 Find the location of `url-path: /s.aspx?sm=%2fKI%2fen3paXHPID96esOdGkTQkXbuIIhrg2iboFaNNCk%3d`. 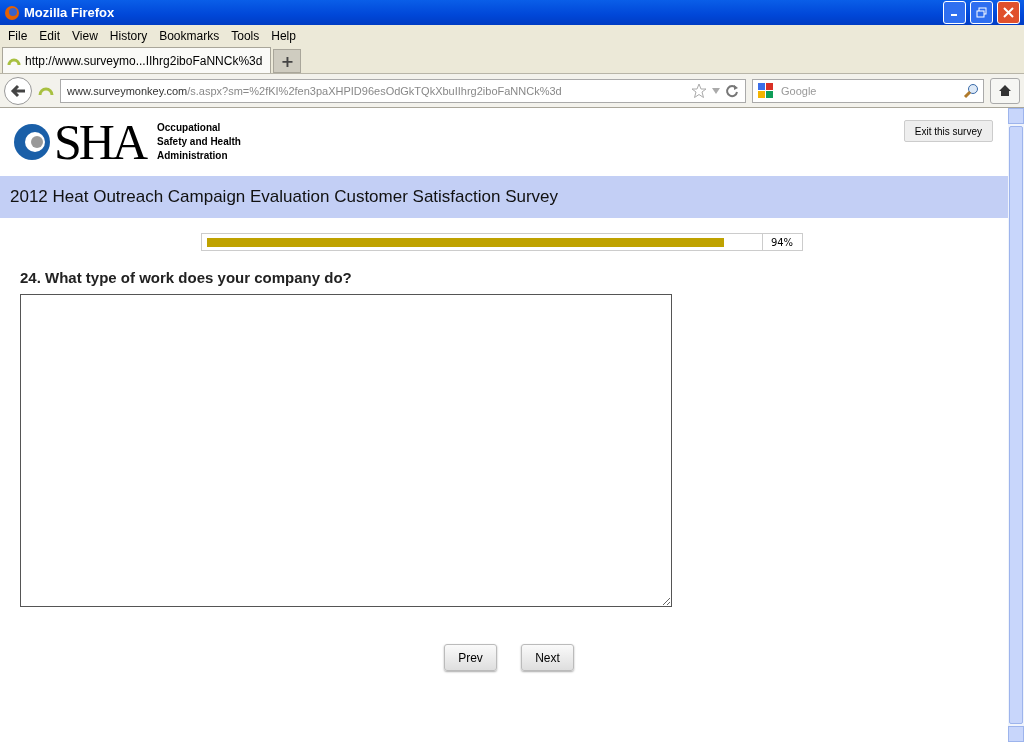

url-path: /s.aspx?sm=%2fKI%2fen3paXHPID96esOdGkTQkXbuIIhrg2iboFaNNCk%3d is located at coordinates (375, 90).